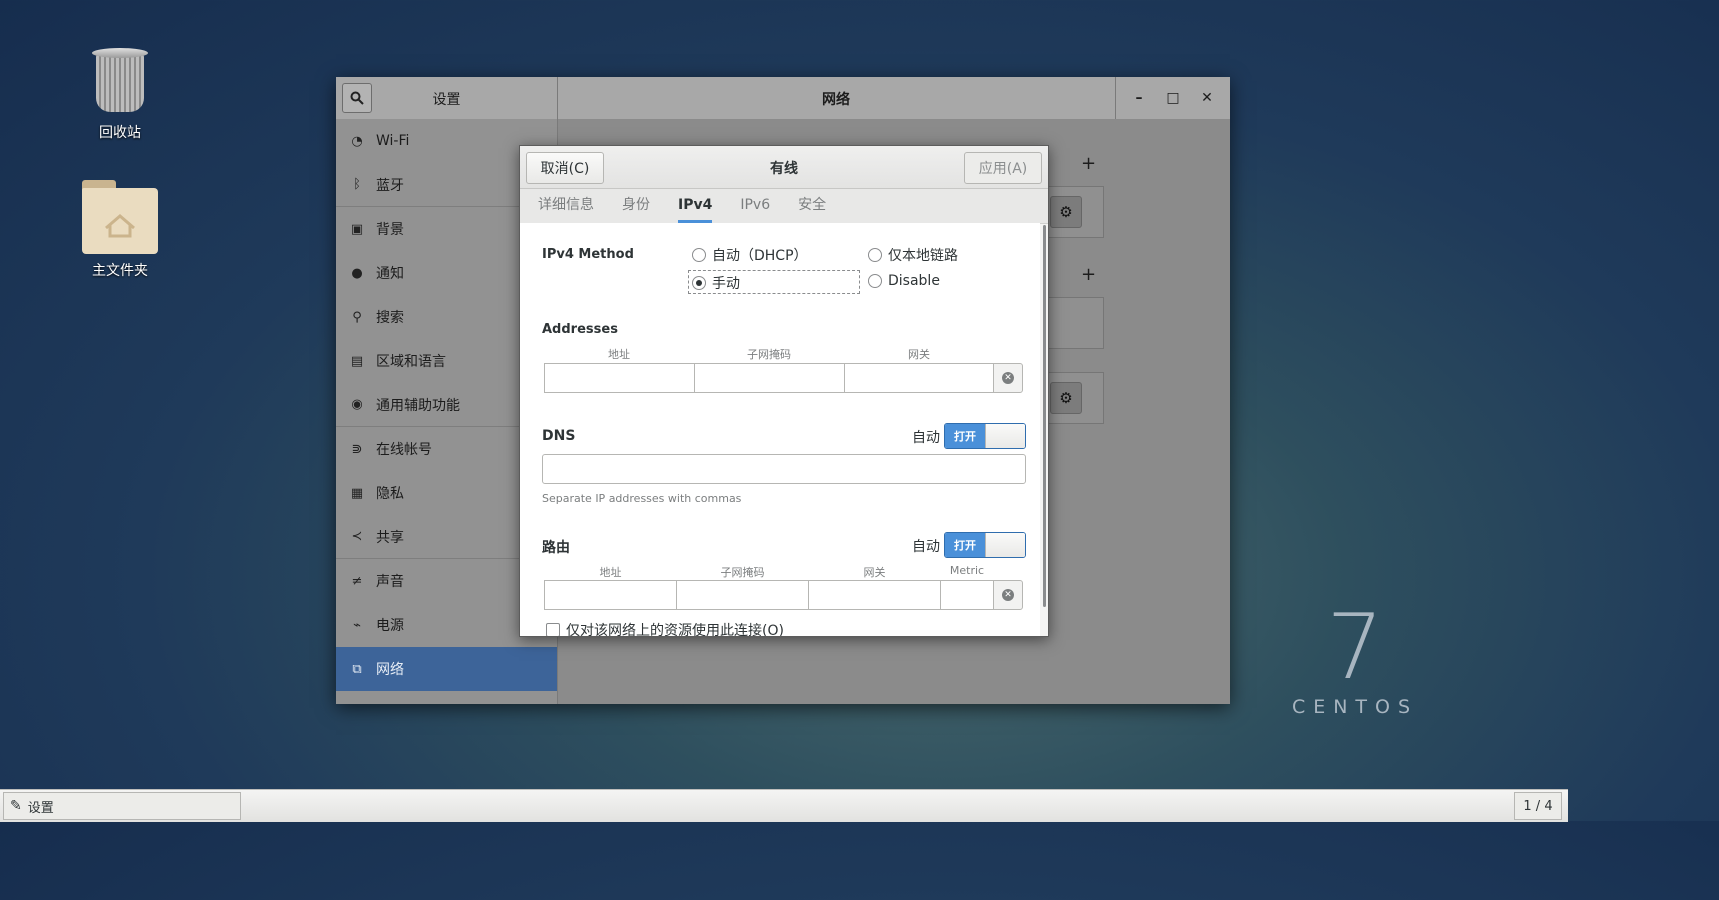 The width and height of the screenshot is (1719, 900). Describe the element at coordinates (783, 98) in the screenshot. I see `settings-header: 设置 网络 – □ ✕` at that location.